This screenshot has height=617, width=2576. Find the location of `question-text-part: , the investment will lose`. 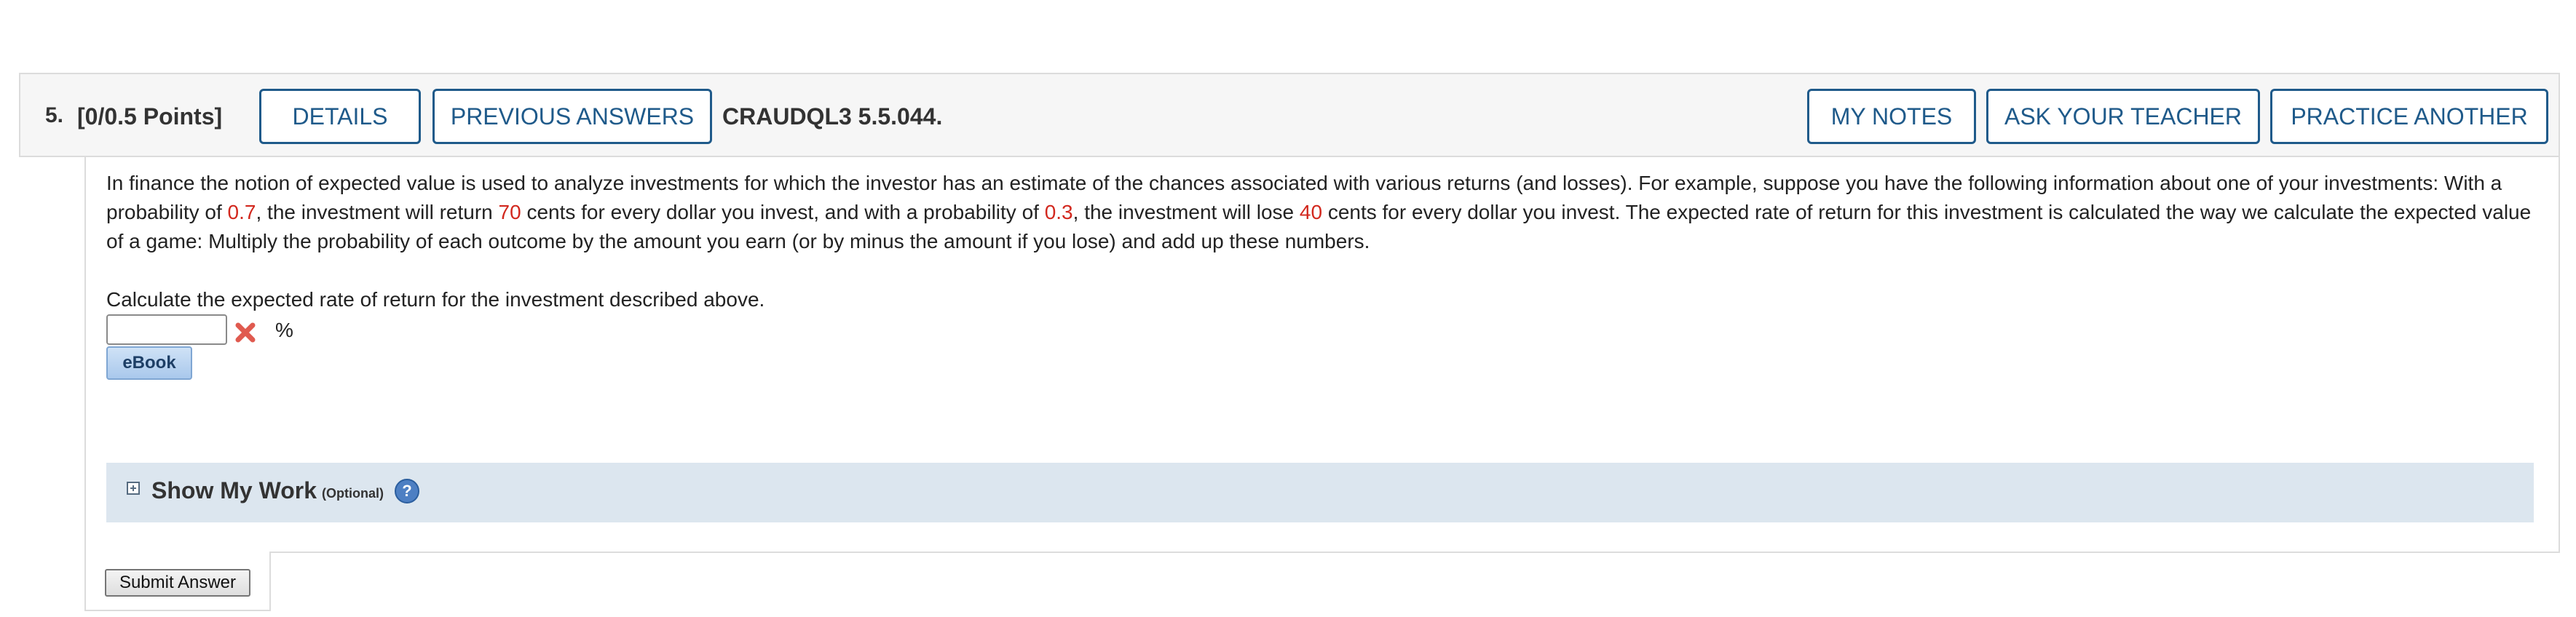

question-text-part: , the investment will lose is located at coordinates (1186, 212).